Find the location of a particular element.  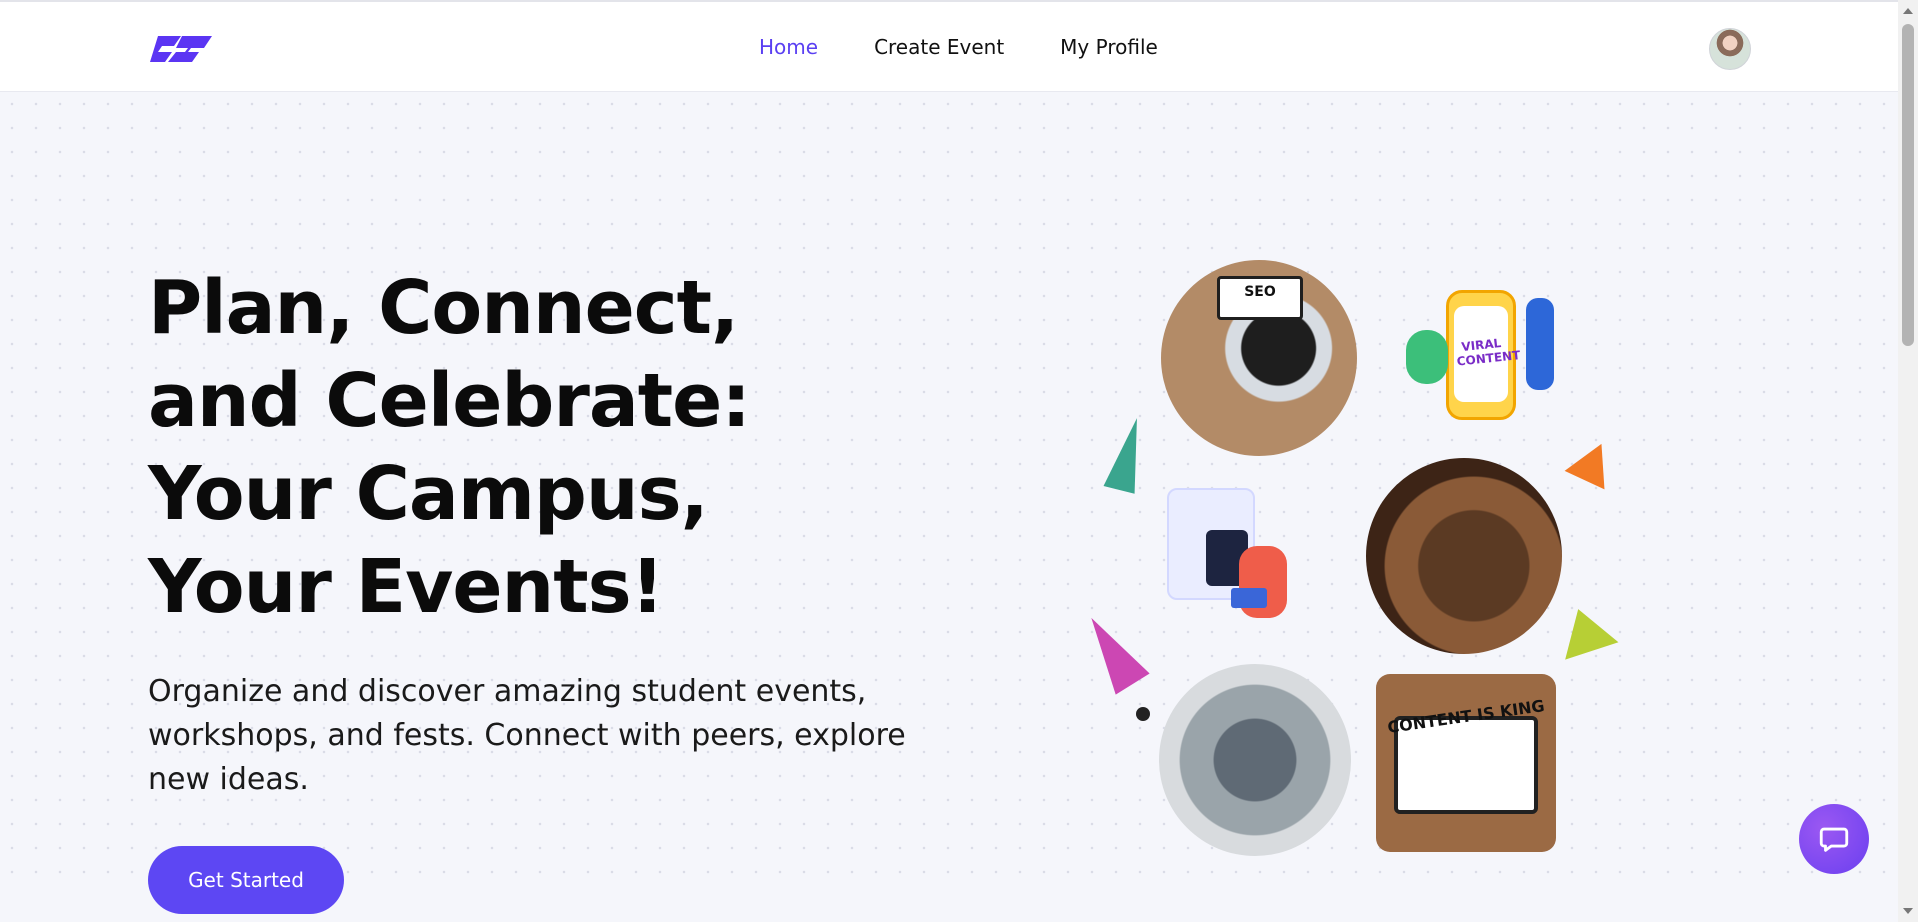

meeting-photo is located at coordinates (1255, 760).